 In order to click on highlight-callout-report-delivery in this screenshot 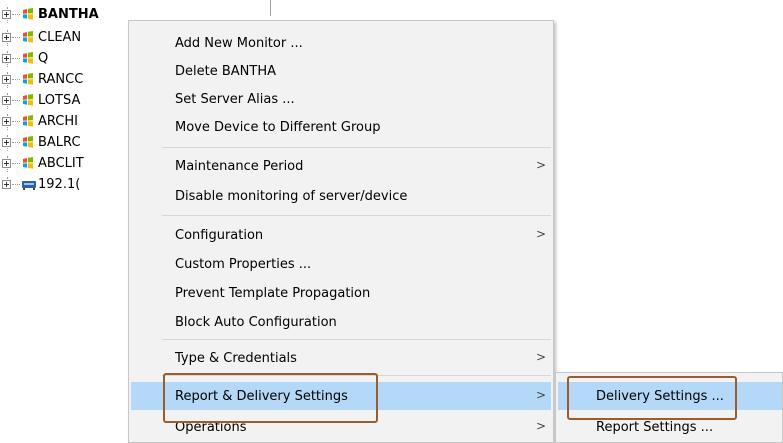, I will do `click(270, 398)`.